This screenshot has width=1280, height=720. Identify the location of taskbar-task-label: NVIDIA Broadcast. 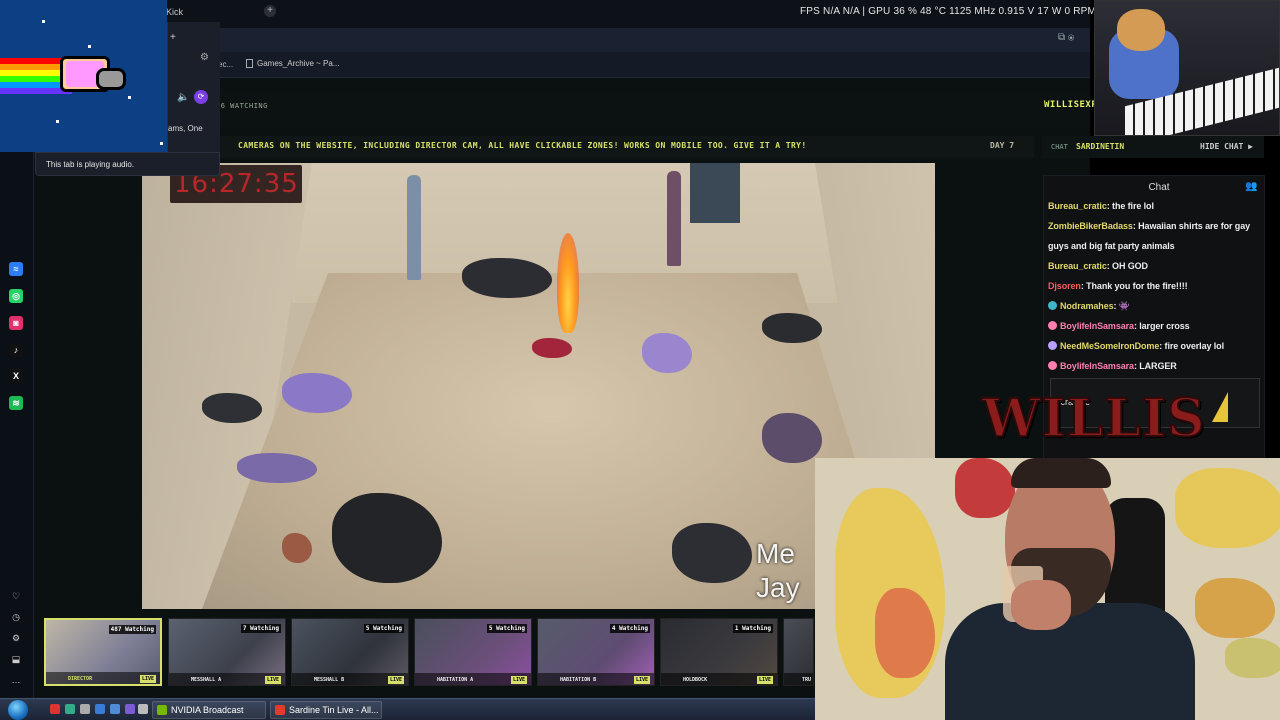
(207, 710).